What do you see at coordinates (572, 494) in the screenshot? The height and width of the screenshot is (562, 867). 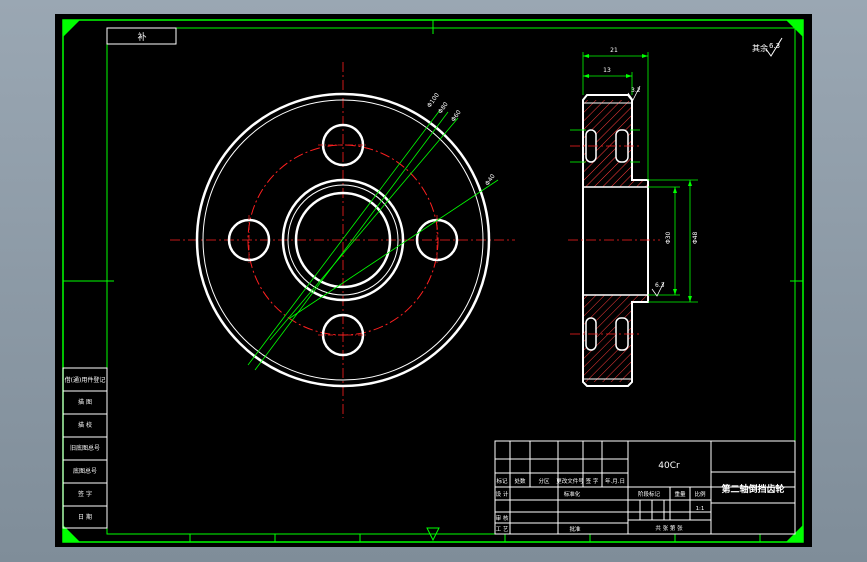 I see `tb-std: 标准化` at bounding box center [572, 494].